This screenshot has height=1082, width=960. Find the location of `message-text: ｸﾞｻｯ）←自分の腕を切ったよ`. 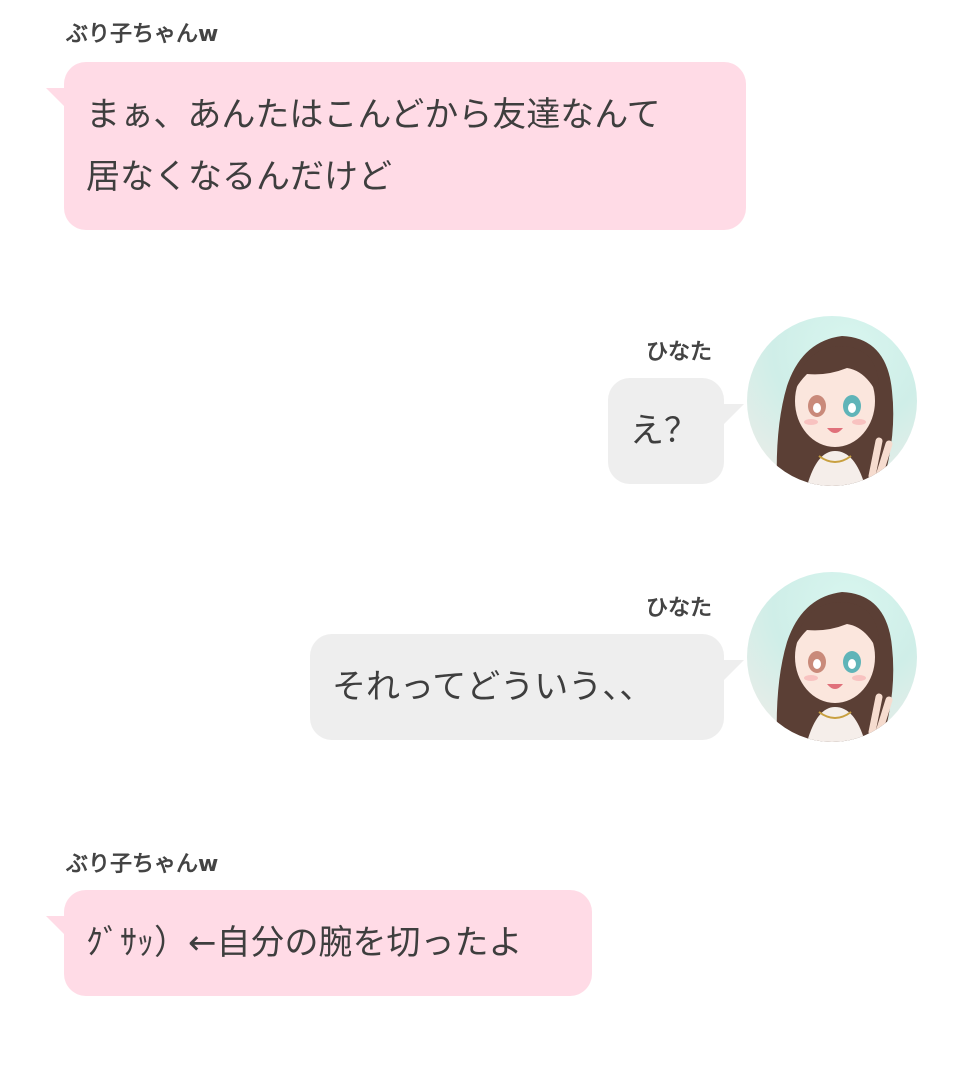

message-text: ｸﾞｻｯ）←自分の腕を切ったよ is located at coordinates (304, 943).